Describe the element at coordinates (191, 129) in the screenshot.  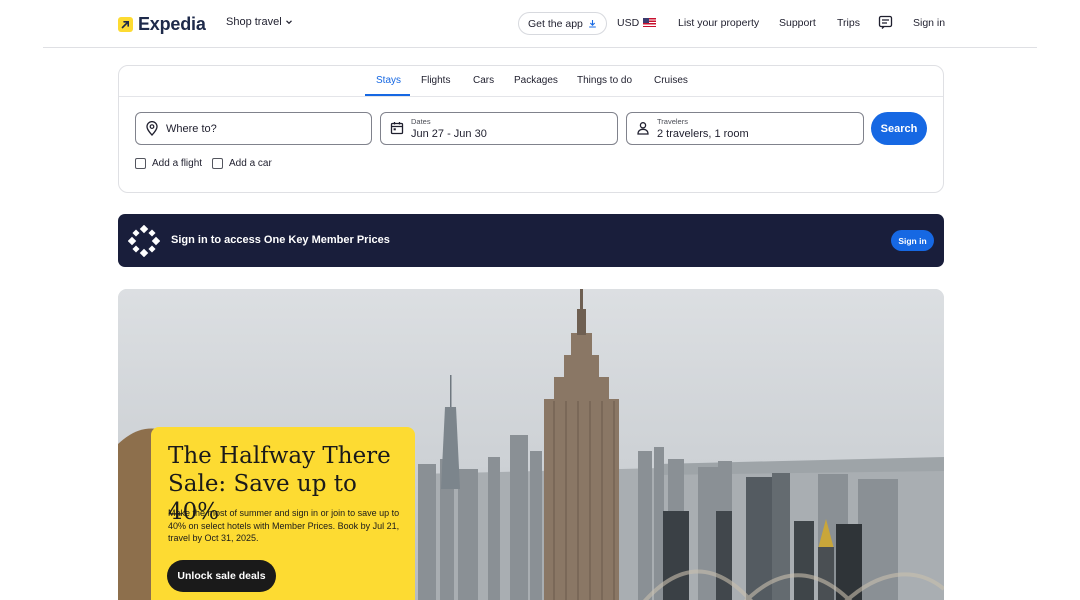
I see `where-to-placeholder: Where to?` at that location.